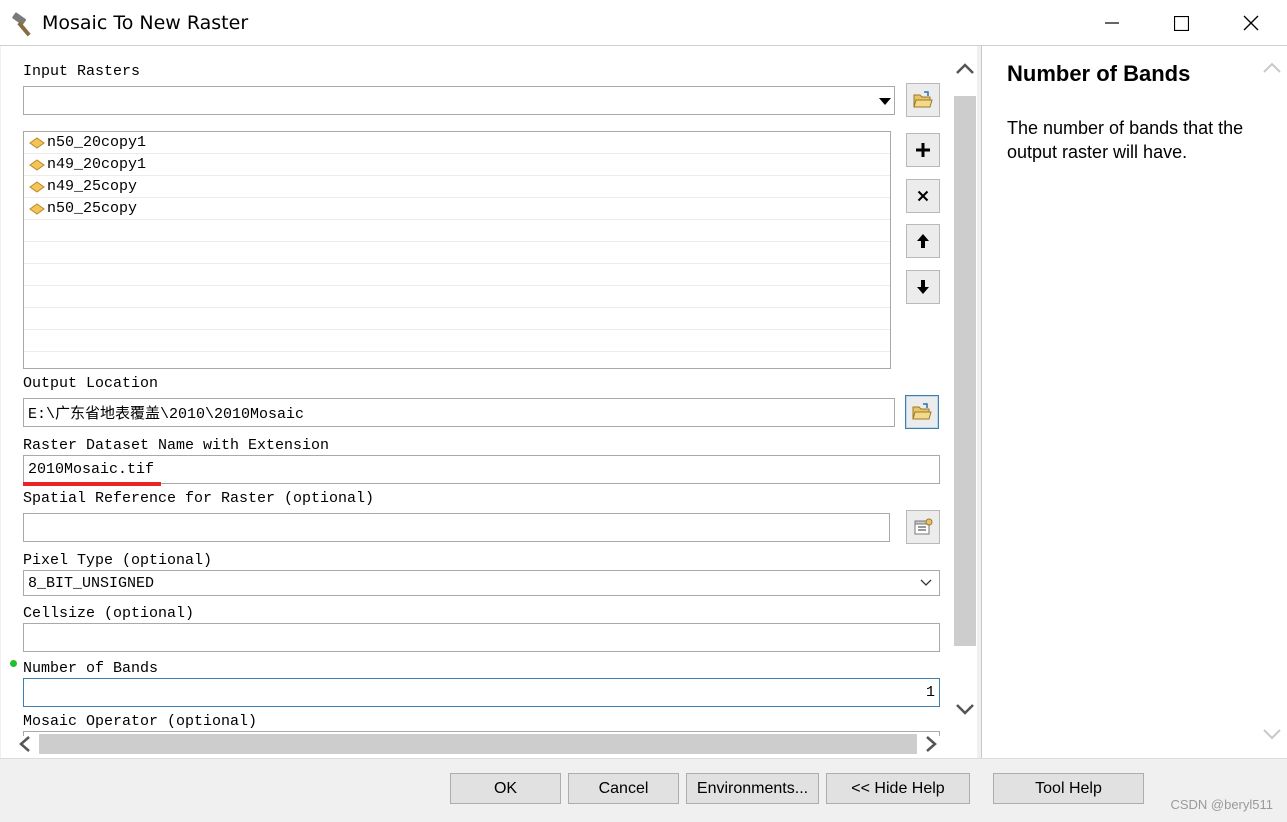  I want to click on output-location-label: Output Location, so click(91, 383).